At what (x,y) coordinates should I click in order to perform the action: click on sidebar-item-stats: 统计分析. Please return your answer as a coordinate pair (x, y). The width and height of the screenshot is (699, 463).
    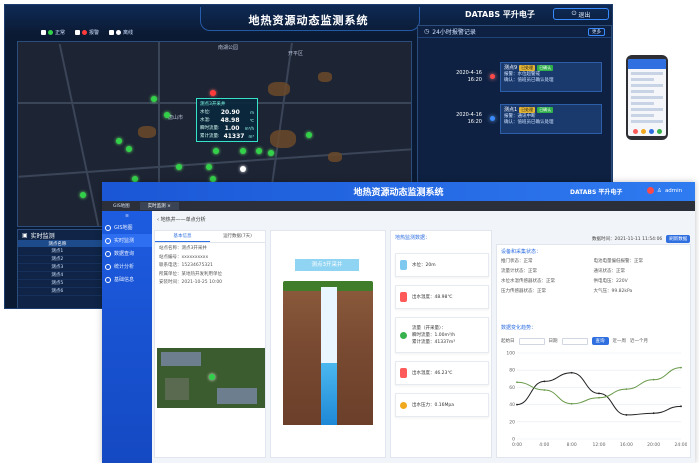
    Looking at the image, I should click on (127, 266).